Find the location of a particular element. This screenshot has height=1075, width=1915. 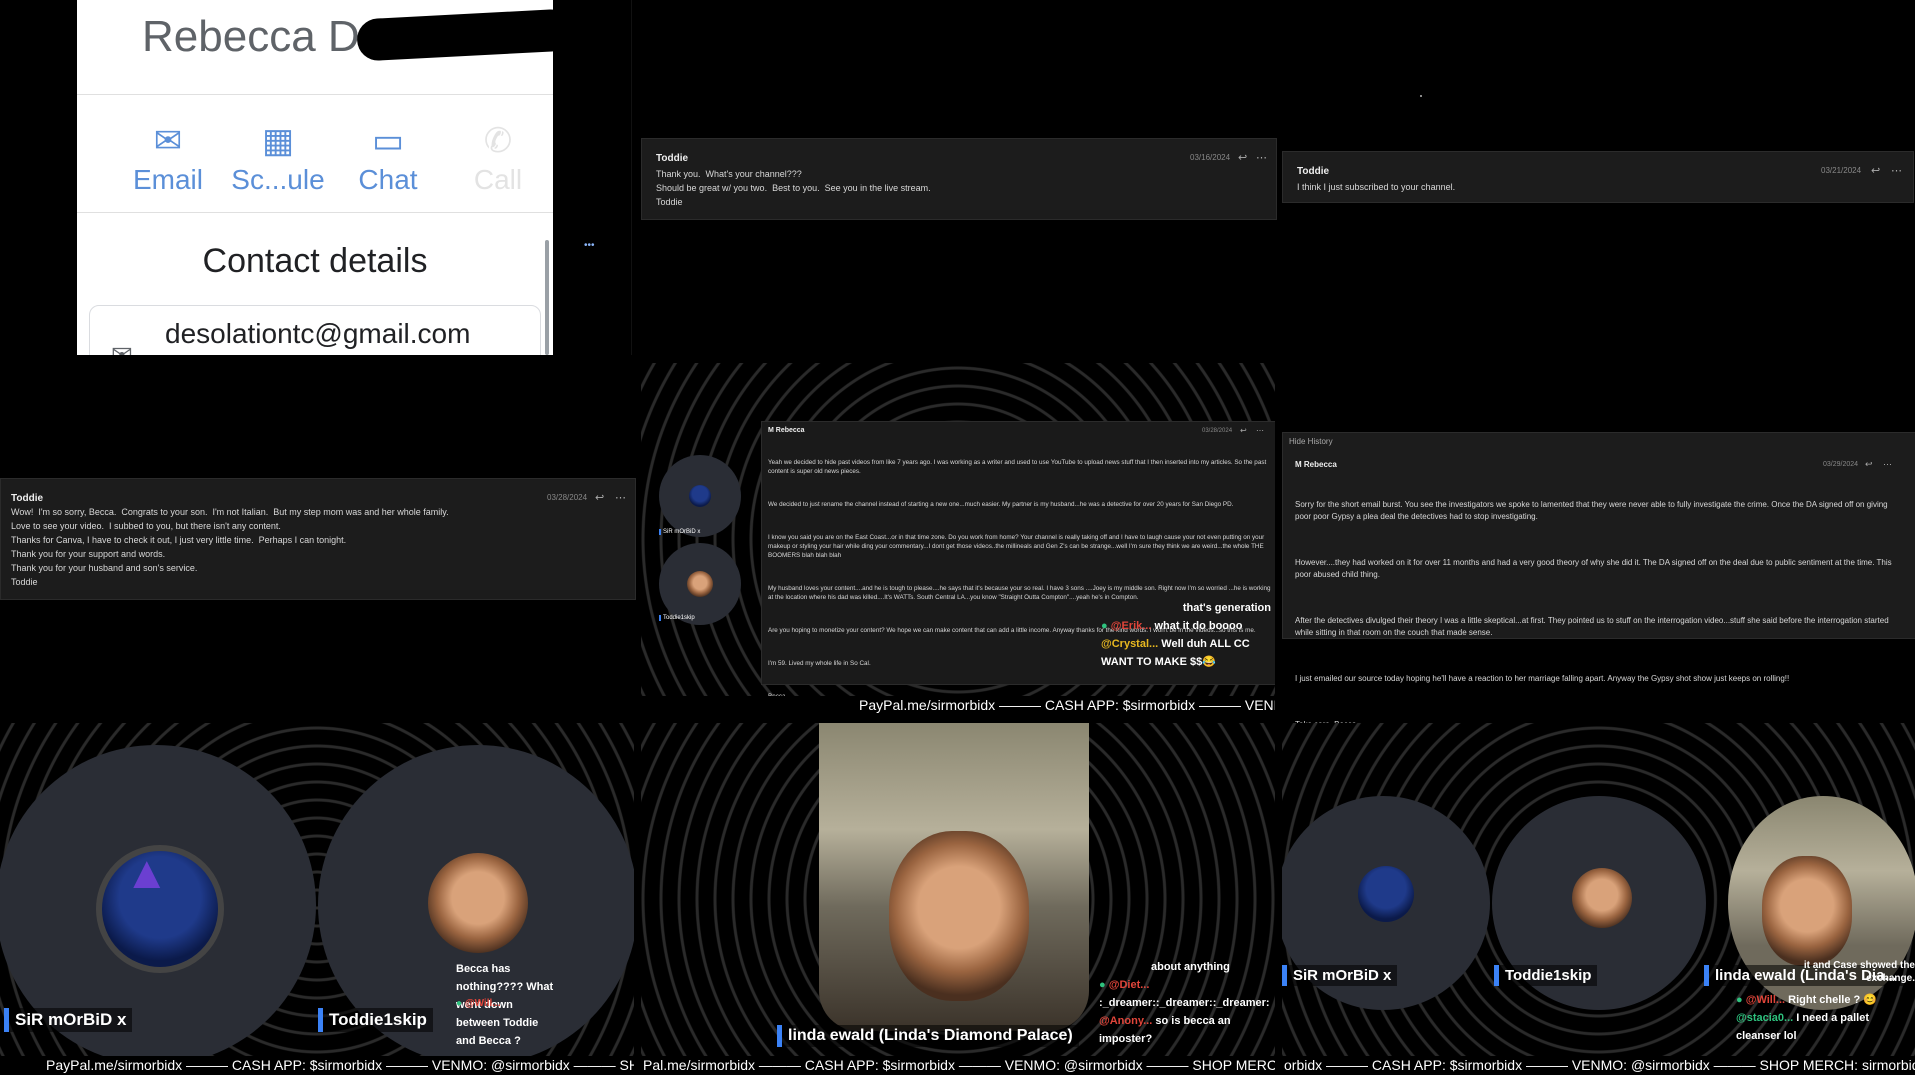

live-chat-overlay: it and Case showed the exchange. is located at coordinates (1857, 972).